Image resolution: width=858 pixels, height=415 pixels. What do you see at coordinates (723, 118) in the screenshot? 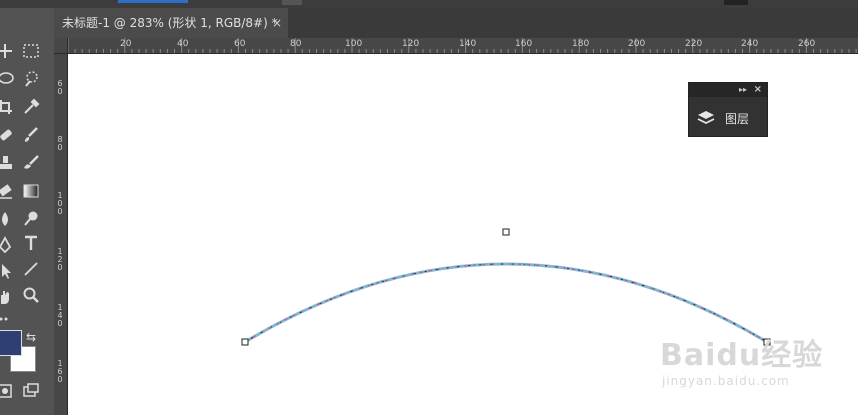
I see `layers-panel-button: 图层` at bounding box center [723, 118].